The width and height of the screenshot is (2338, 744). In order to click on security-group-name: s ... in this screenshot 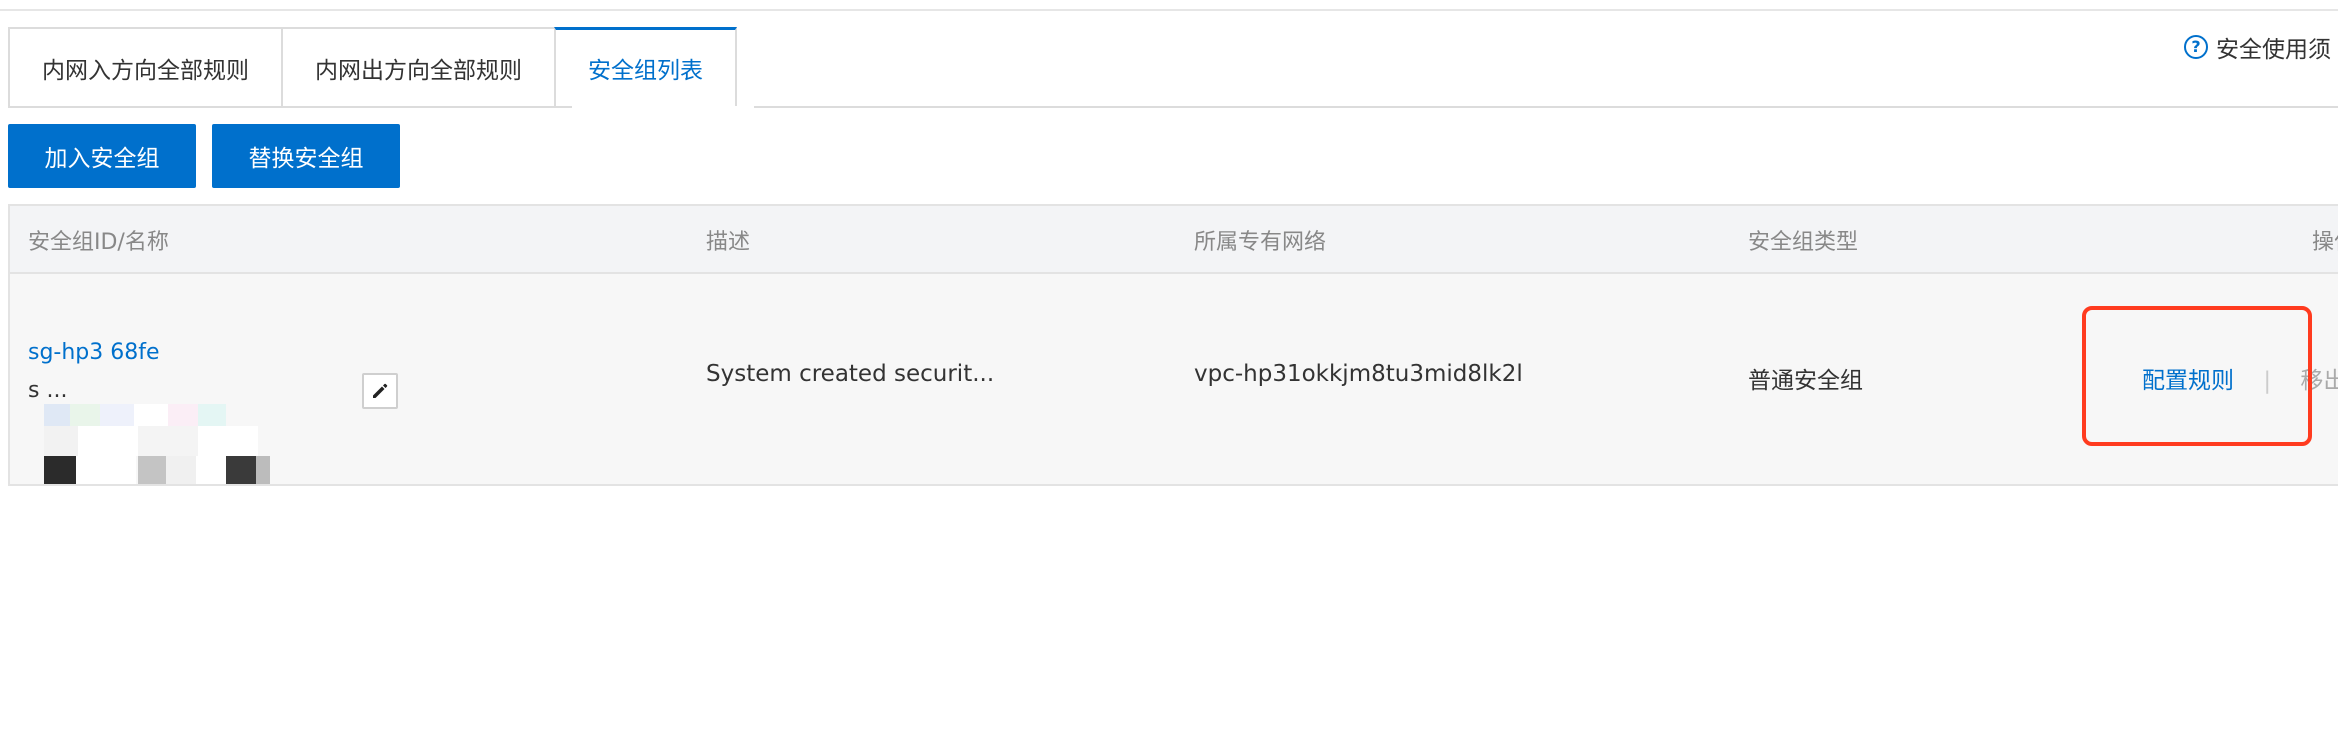, I will do `click(48, 390)`.